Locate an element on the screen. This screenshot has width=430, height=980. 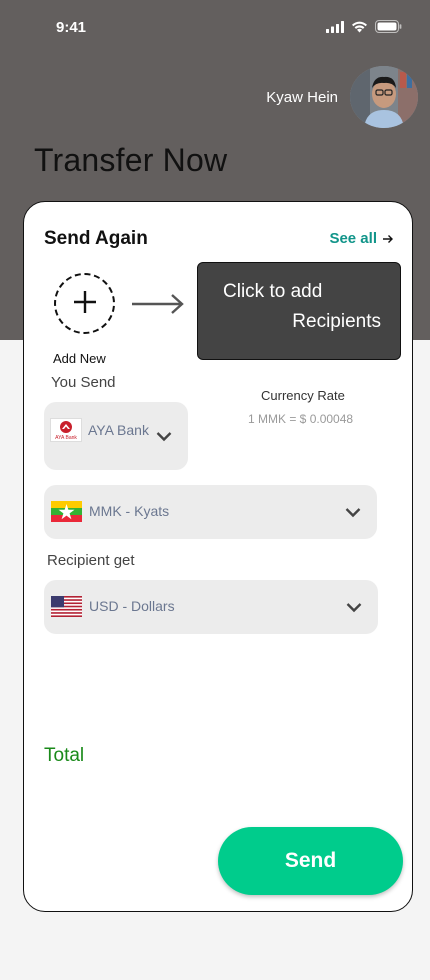
bank-name: AYA Bank is located at coordinates (118, 430).